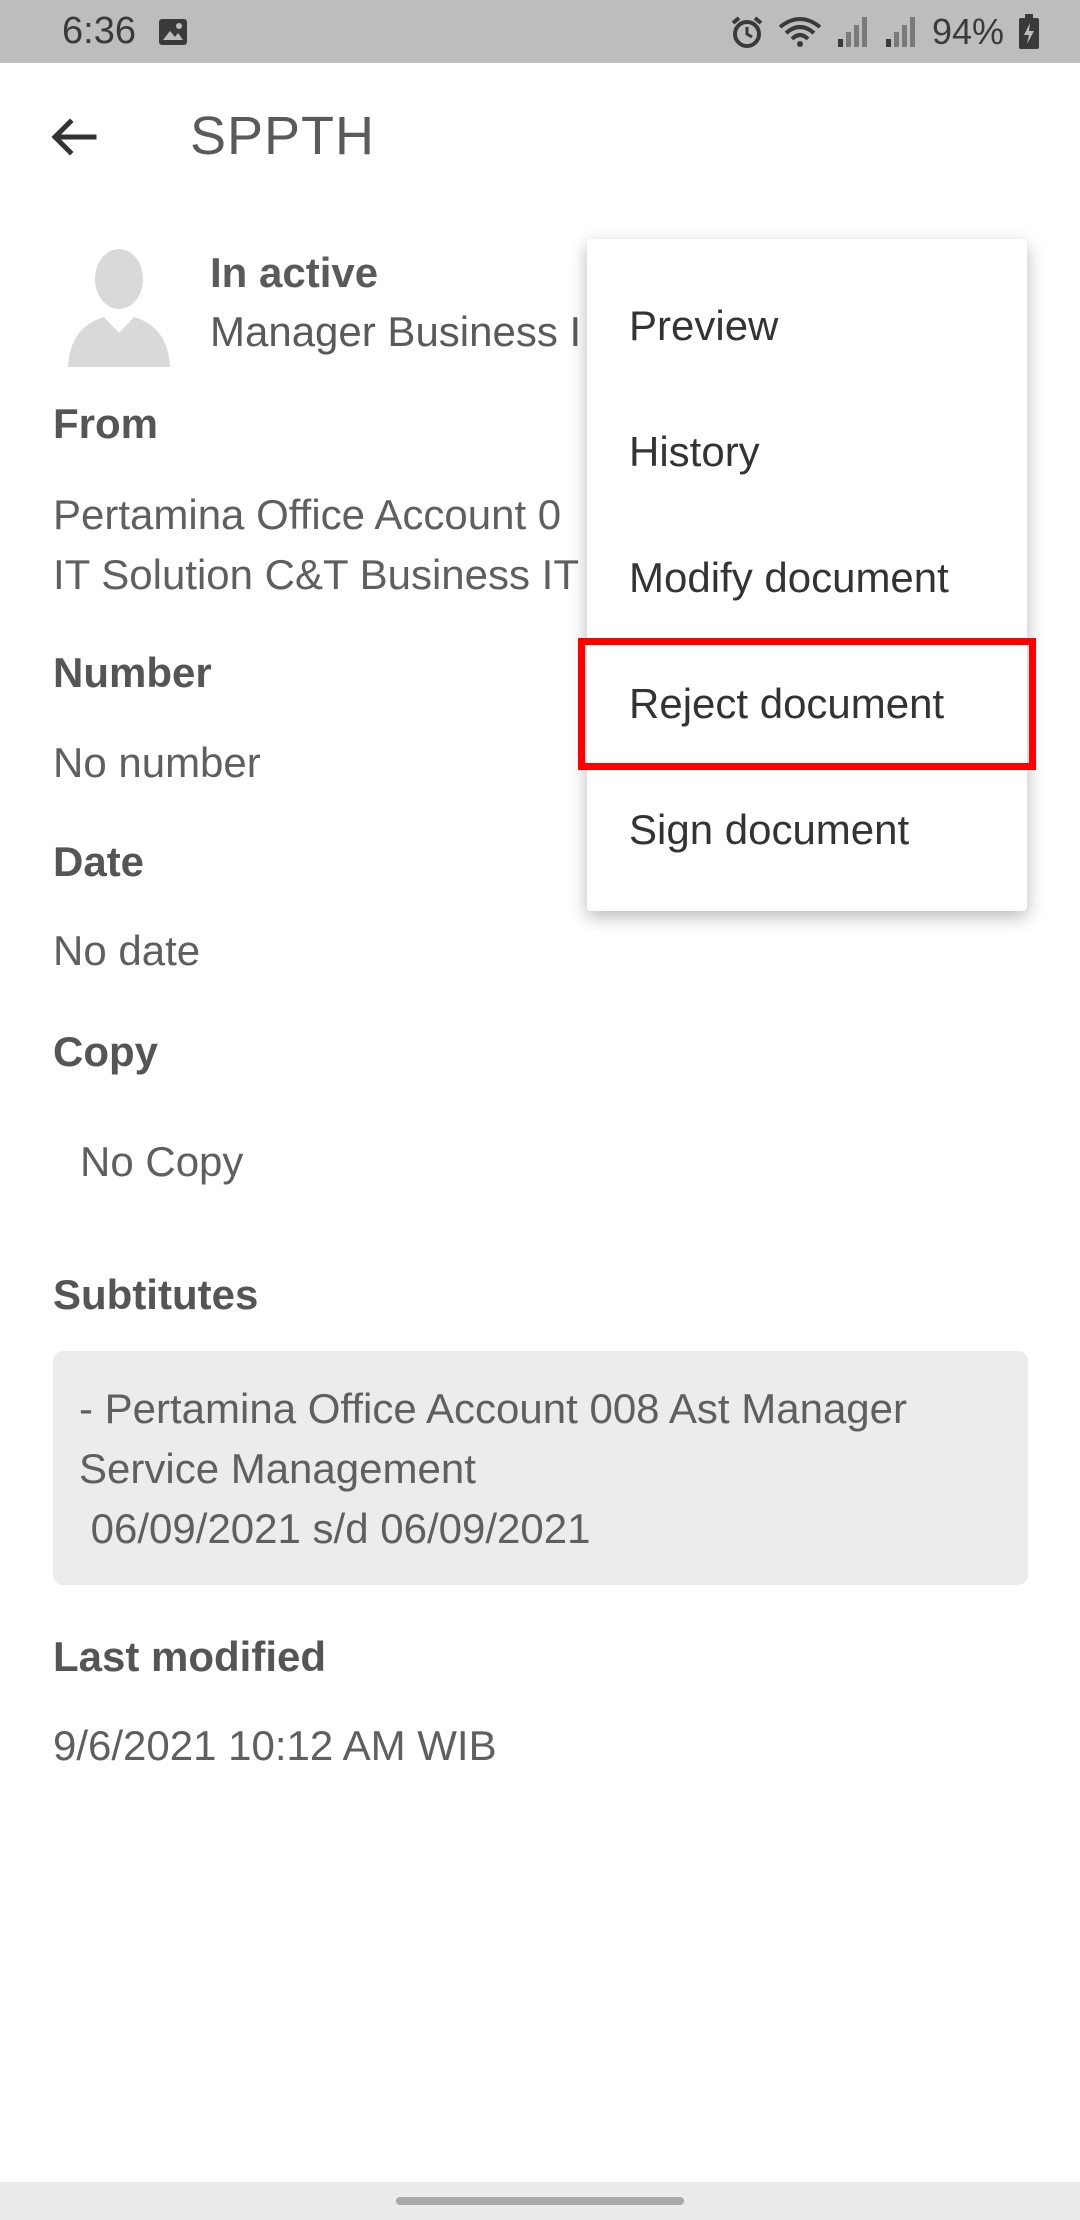 Image resolution: width=1080 pixels, height=2220 pixels. I want to click on battery-charging-icon, so click(1029, 31).